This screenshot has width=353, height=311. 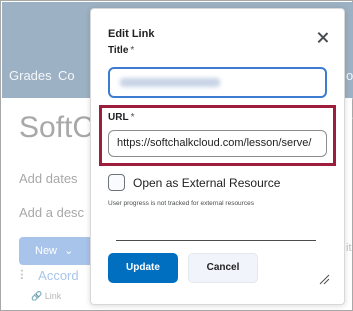 I want to click on link-type-row: 🔗 Link, so click(x=46, y=296).